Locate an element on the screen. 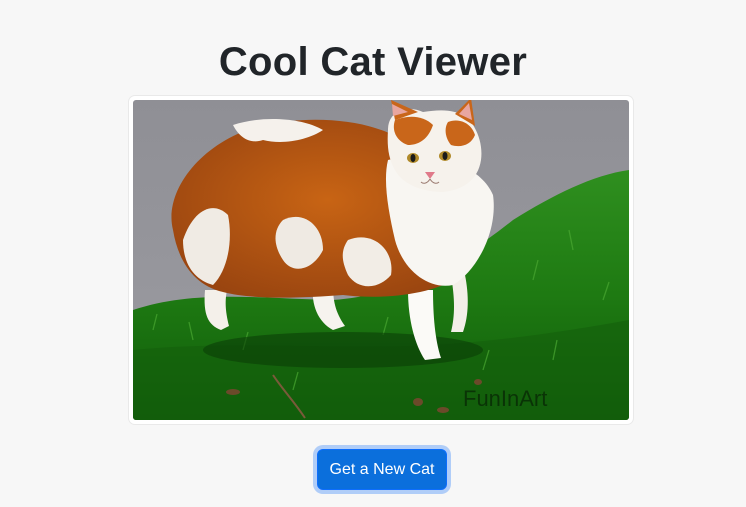 Image resolution: width=746 pixels, height=507 pixels. watermark-text: FunInArt is located at coordinates (505, 398).